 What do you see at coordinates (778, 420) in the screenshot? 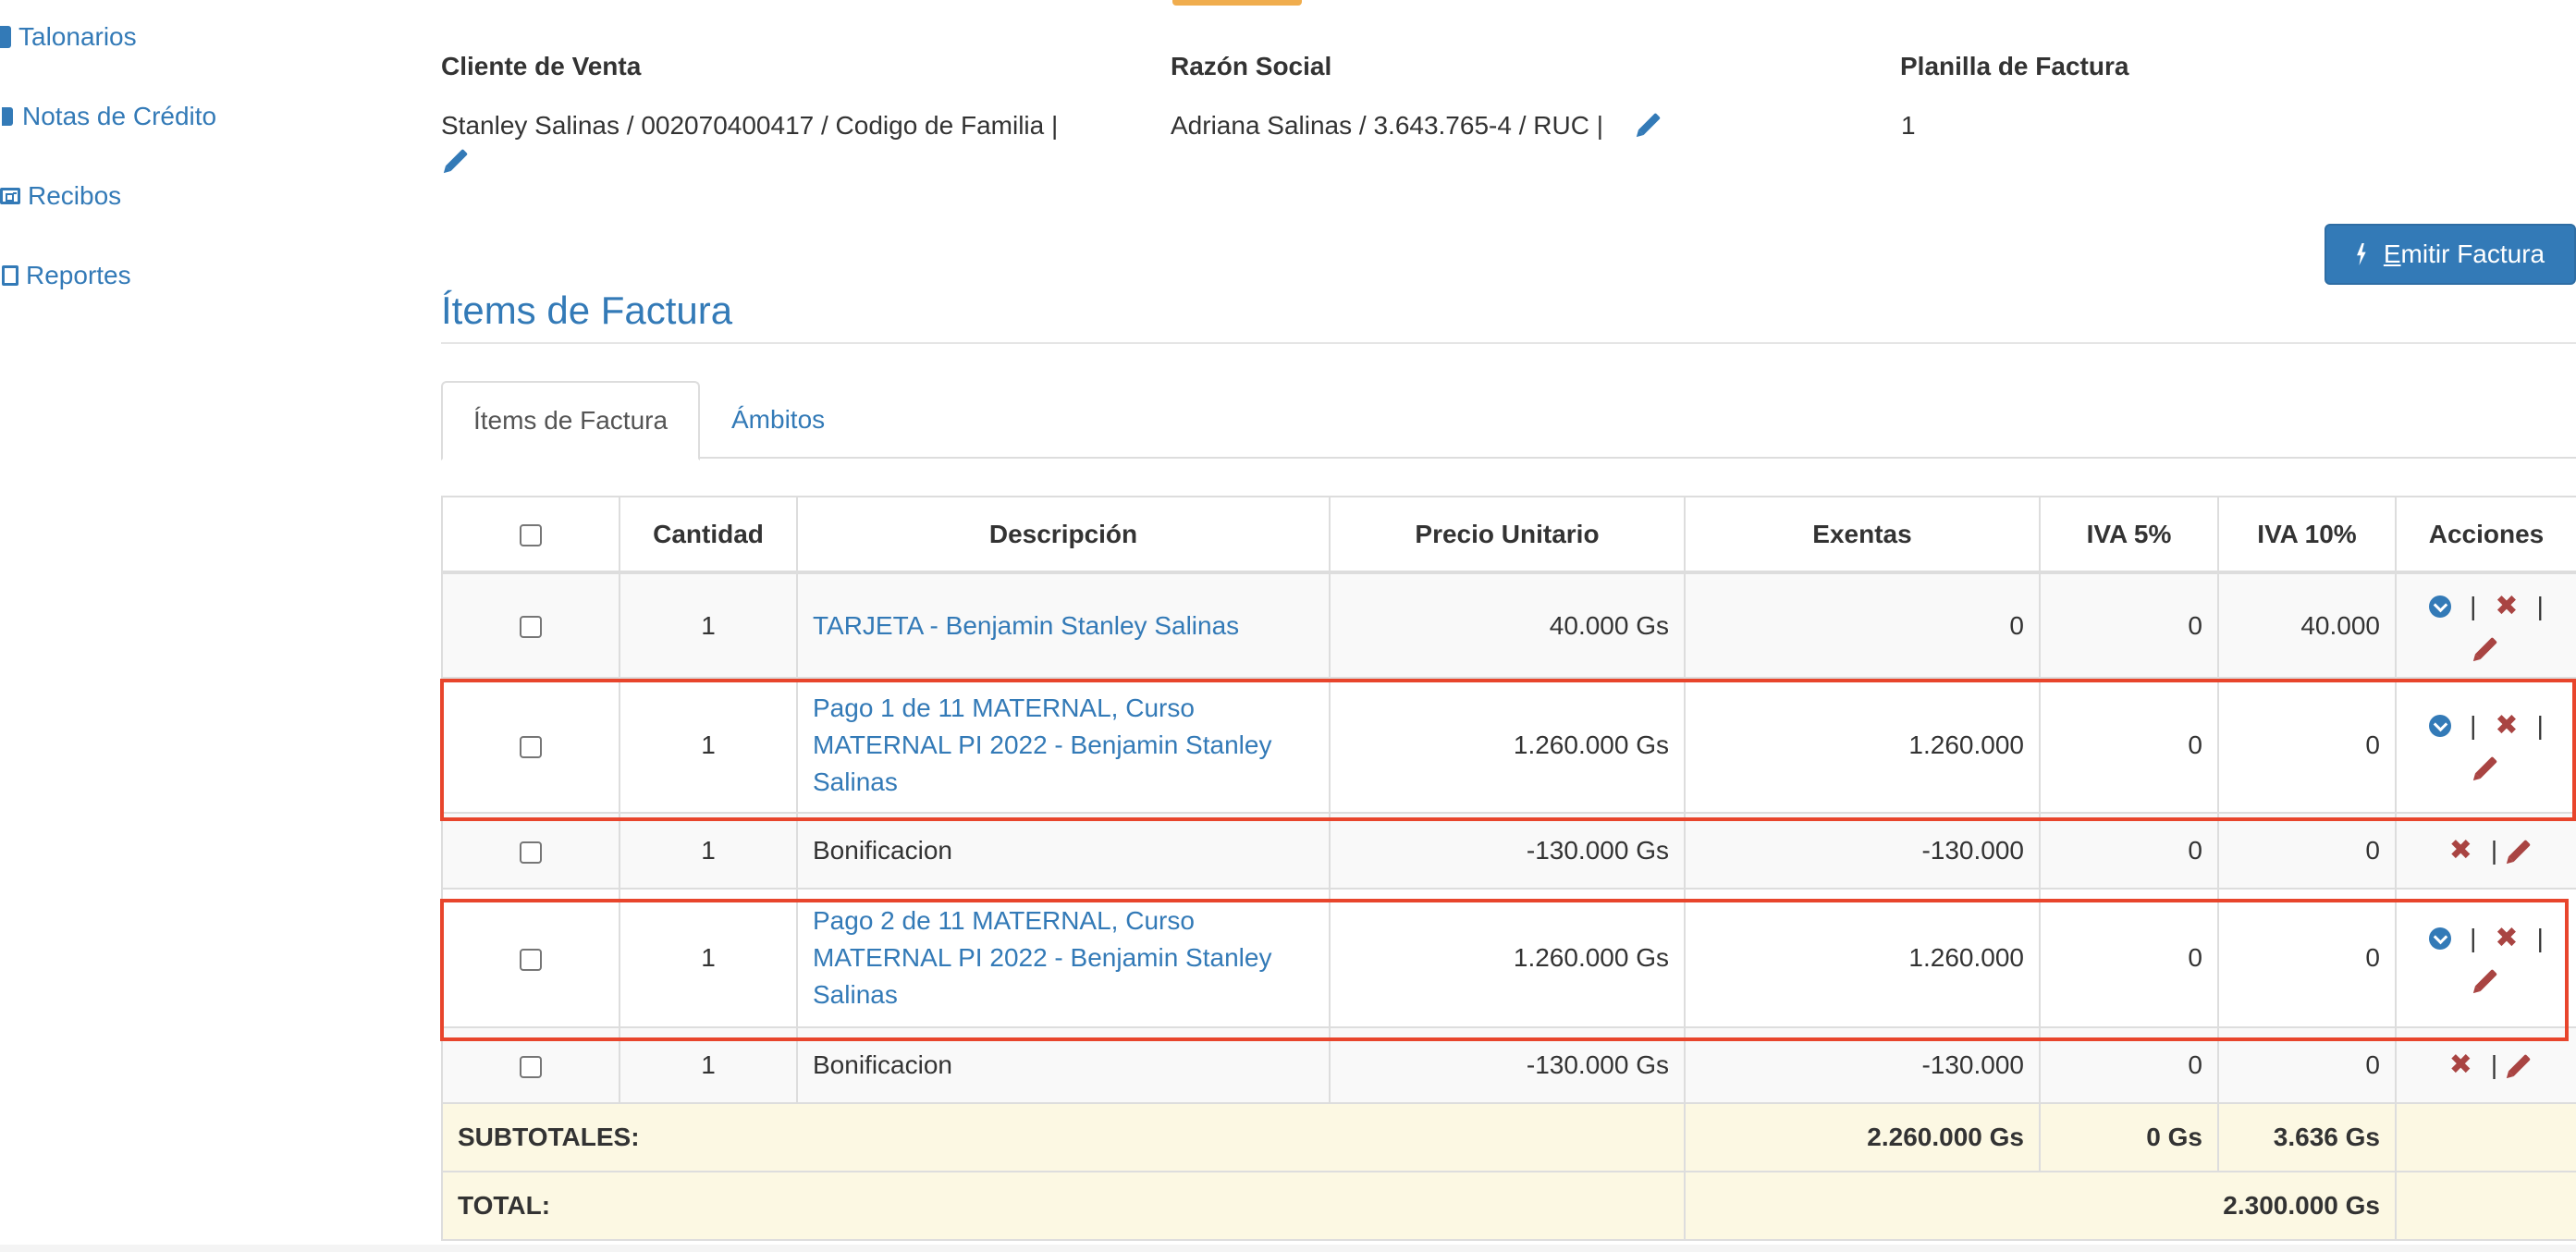
I see `tab-ambitos: Ámbitos` at bounding box center [778, 420].